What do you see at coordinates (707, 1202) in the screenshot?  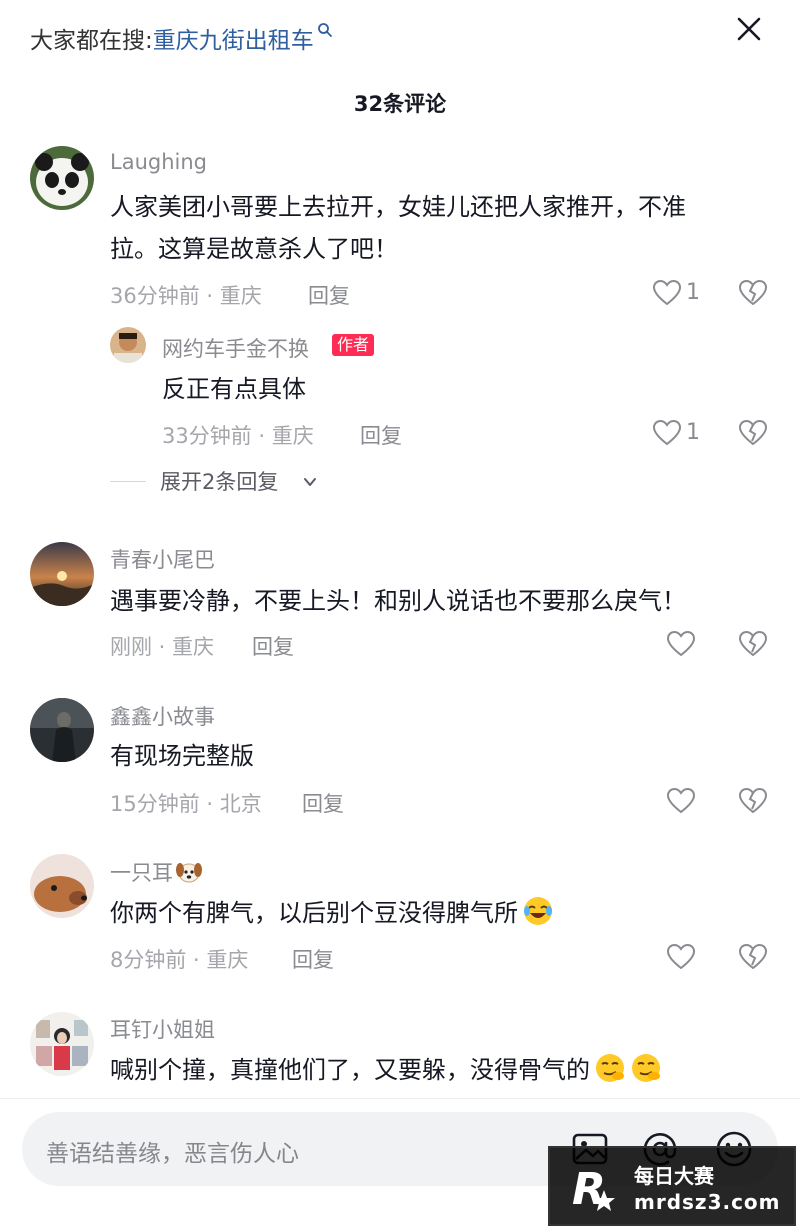 I see `watermark-url: mrdsz3.com` at bounding box center [707, 1202].